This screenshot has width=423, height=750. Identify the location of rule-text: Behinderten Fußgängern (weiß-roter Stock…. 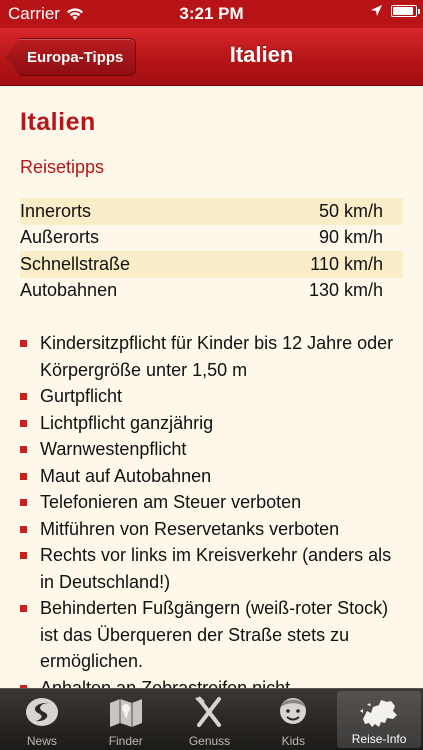
(214, 634).